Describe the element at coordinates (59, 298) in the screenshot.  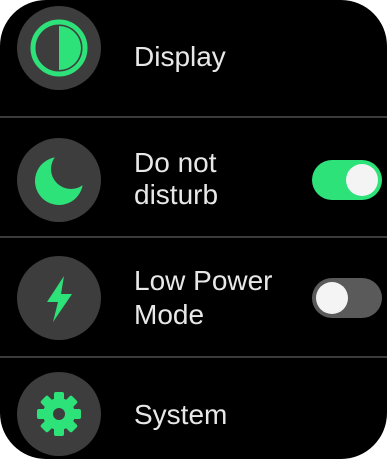
I see `lightning-bolt-icon` at that location.